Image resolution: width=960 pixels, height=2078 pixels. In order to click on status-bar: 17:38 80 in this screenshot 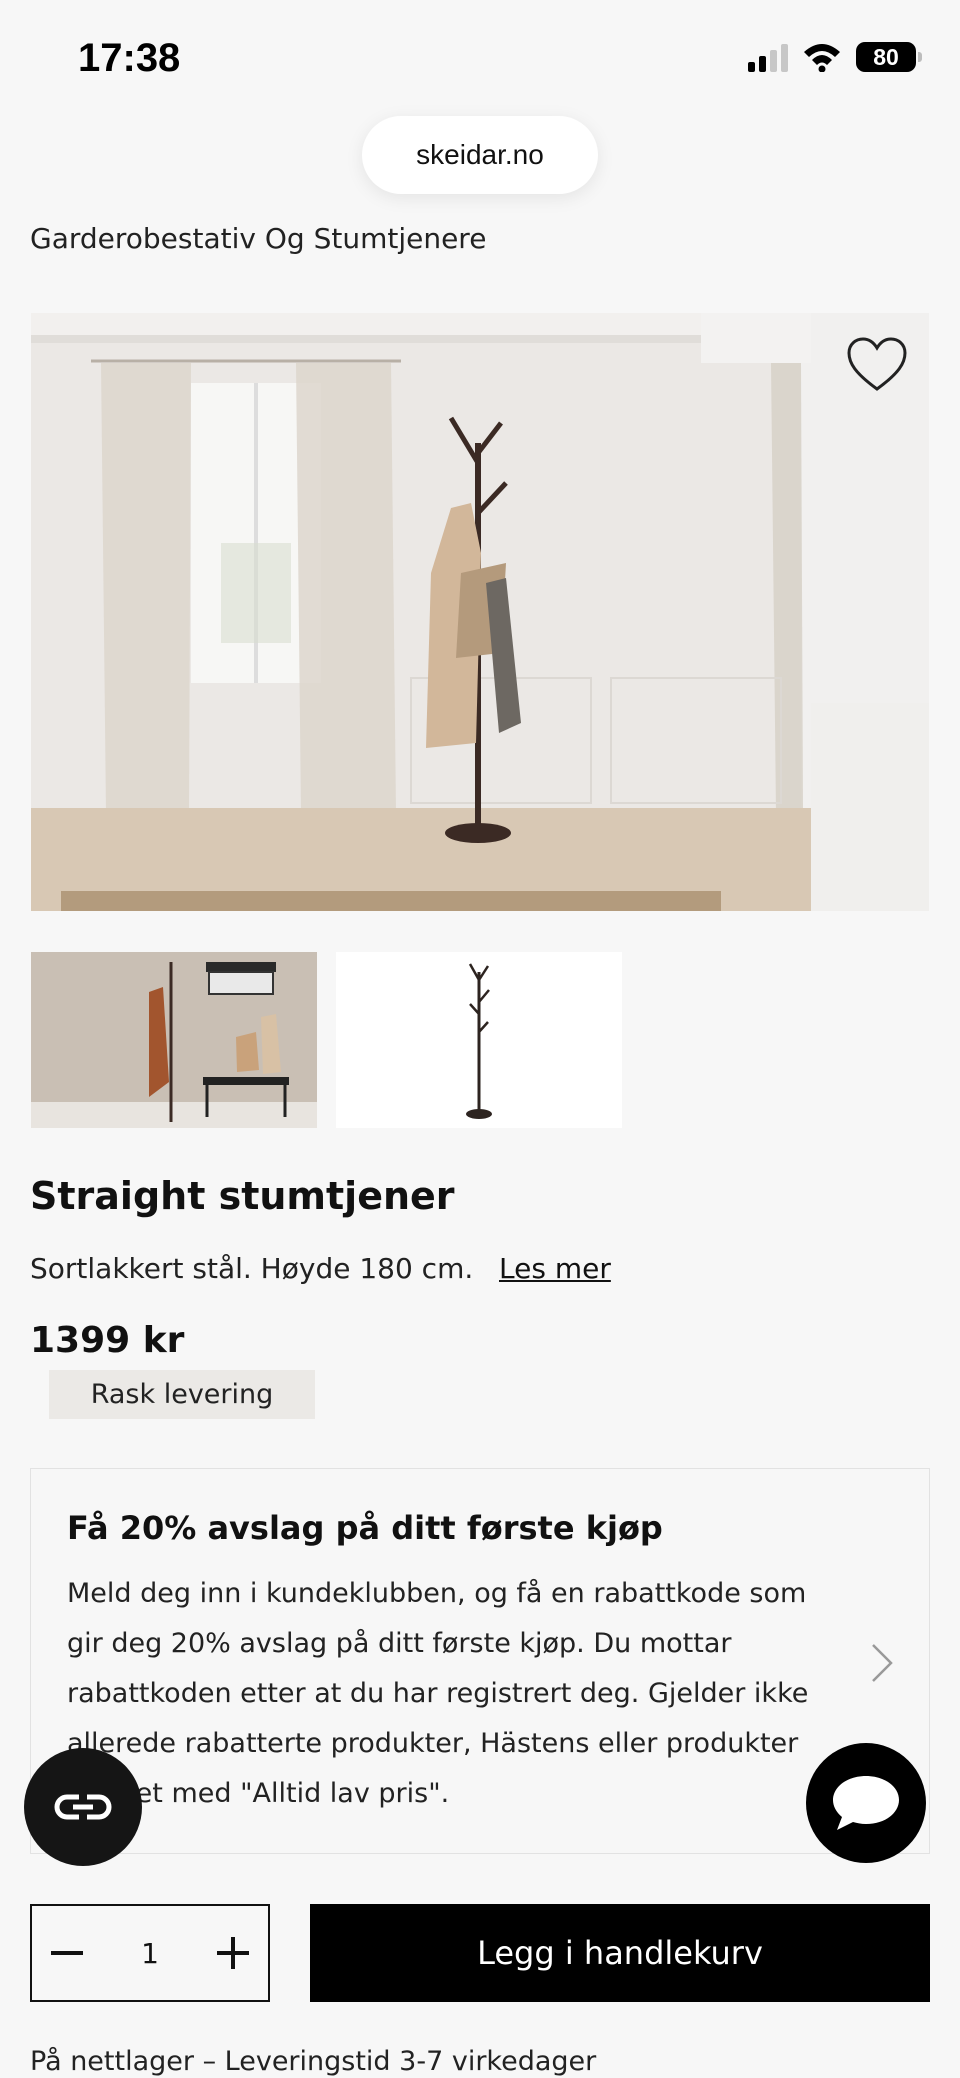, I will do `click(480, 55)`.